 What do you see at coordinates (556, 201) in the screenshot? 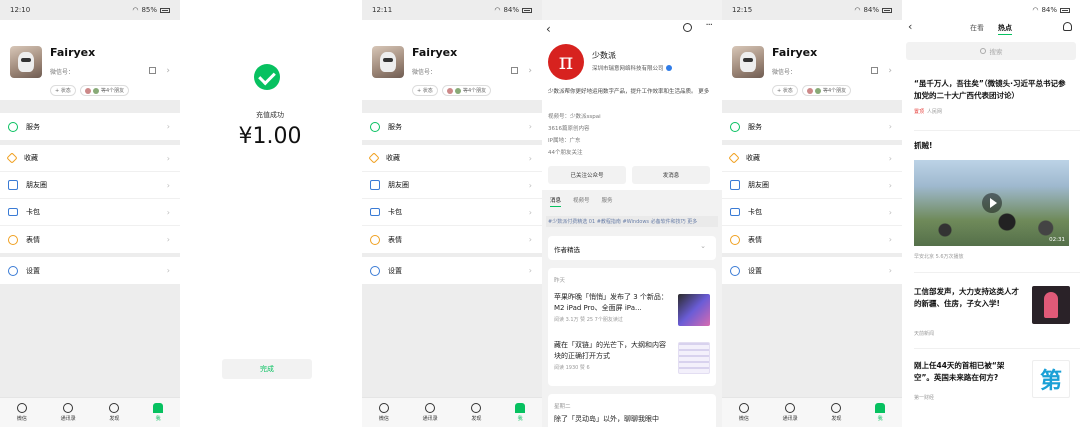
I see `tab-messages: 消息` at bounding box center [556, 201].